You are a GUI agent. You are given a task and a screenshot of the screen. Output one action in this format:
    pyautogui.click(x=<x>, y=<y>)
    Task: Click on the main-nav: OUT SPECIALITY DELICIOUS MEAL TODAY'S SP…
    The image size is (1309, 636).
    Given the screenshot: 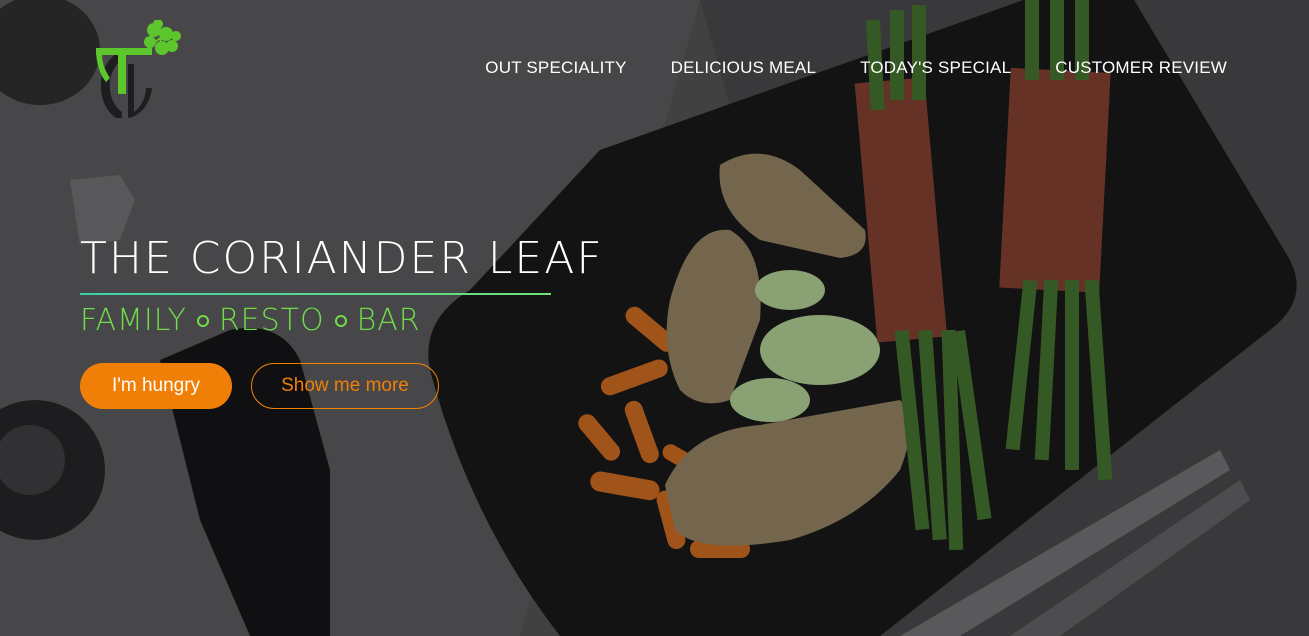 What is the action you would take?
    pyautogui.click(x=856, y=68)
    